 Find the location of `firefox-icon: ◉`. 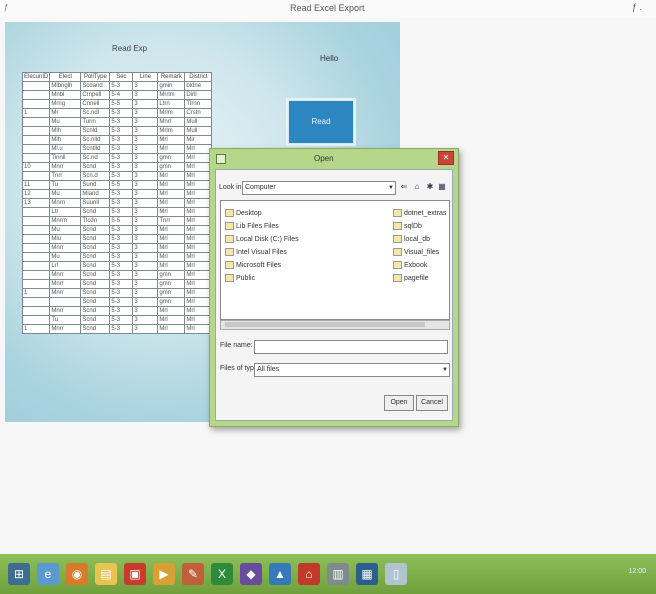

firefox-icon: ◉ is located at coordinates (77, 574).